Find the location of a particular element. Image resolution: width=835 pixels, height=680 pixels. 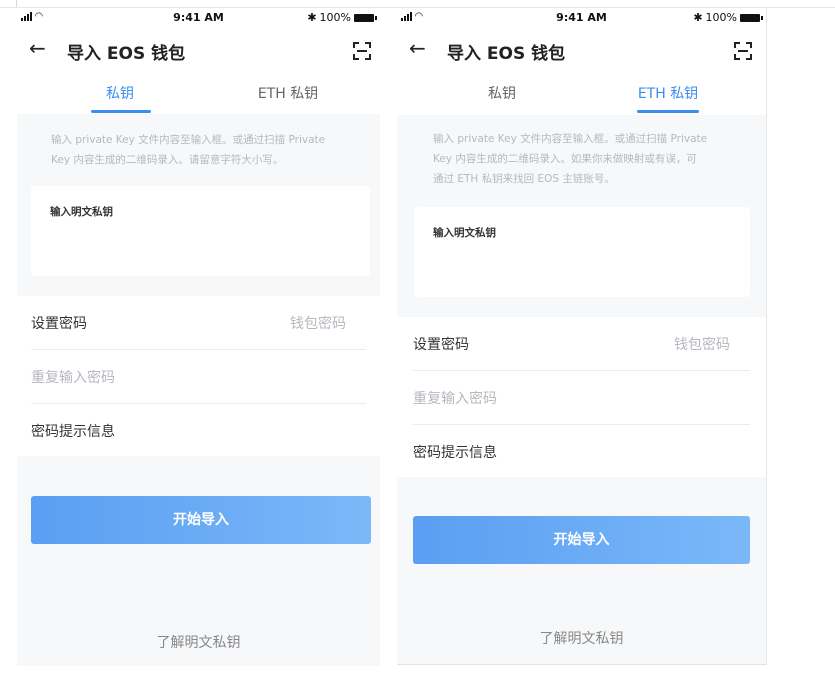

description-line: 通过 ETH 私钥来找回 EOS 主链账号。 is located at coordinates (524, 179).